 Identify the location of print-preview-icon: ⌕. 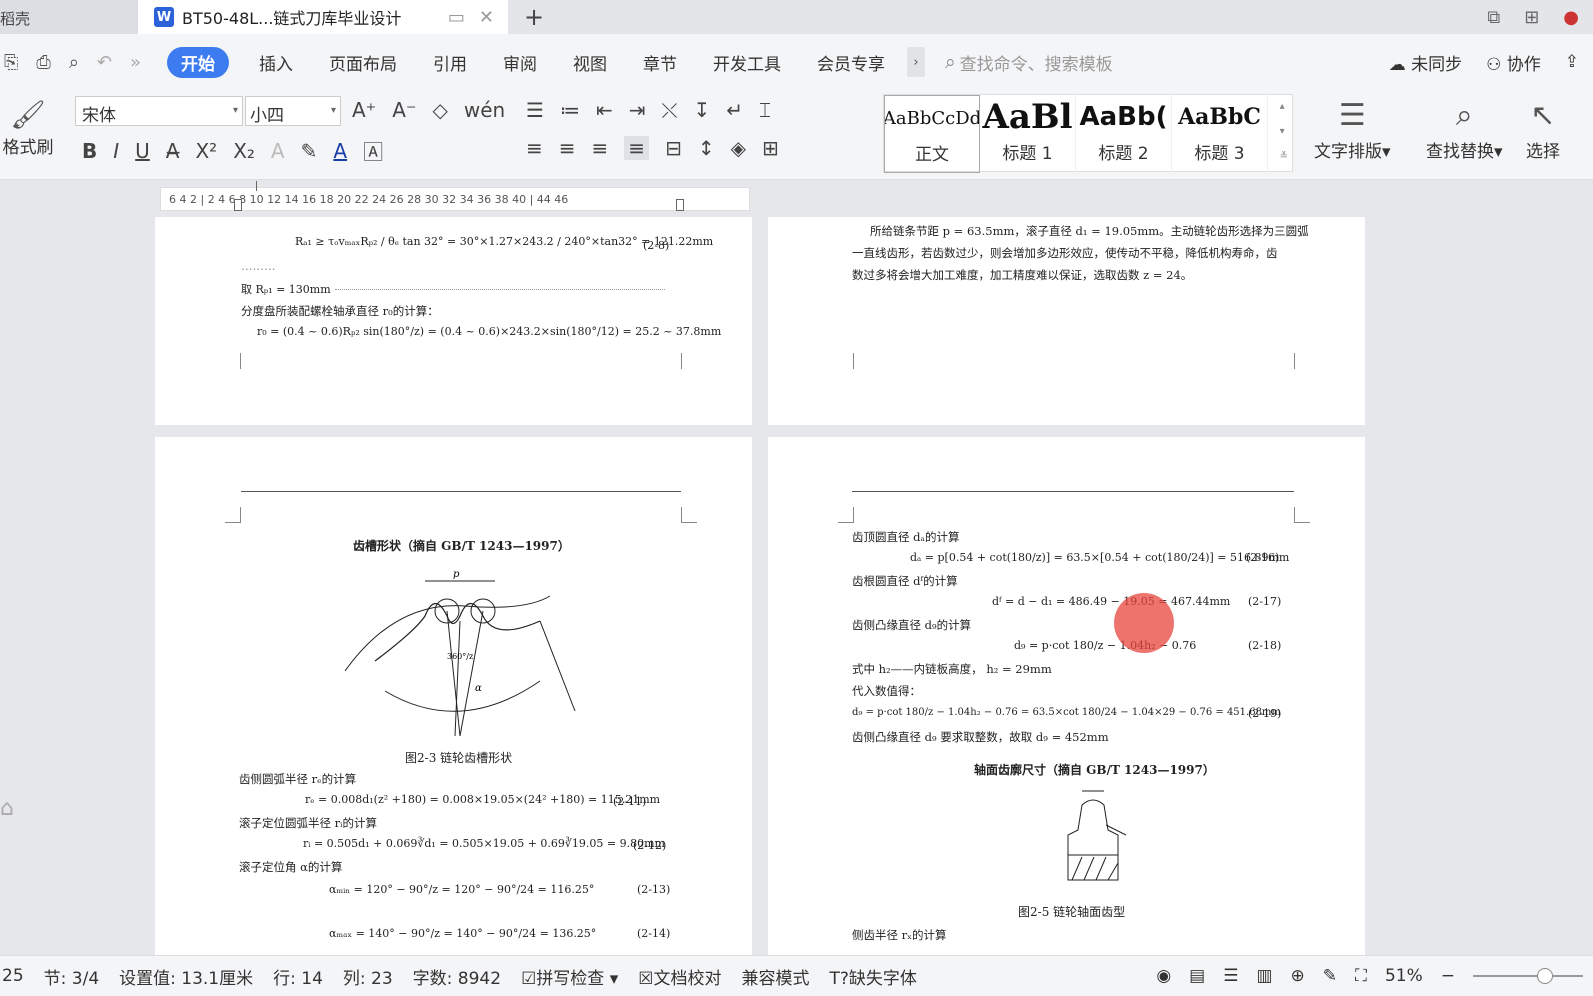
(74, 62).